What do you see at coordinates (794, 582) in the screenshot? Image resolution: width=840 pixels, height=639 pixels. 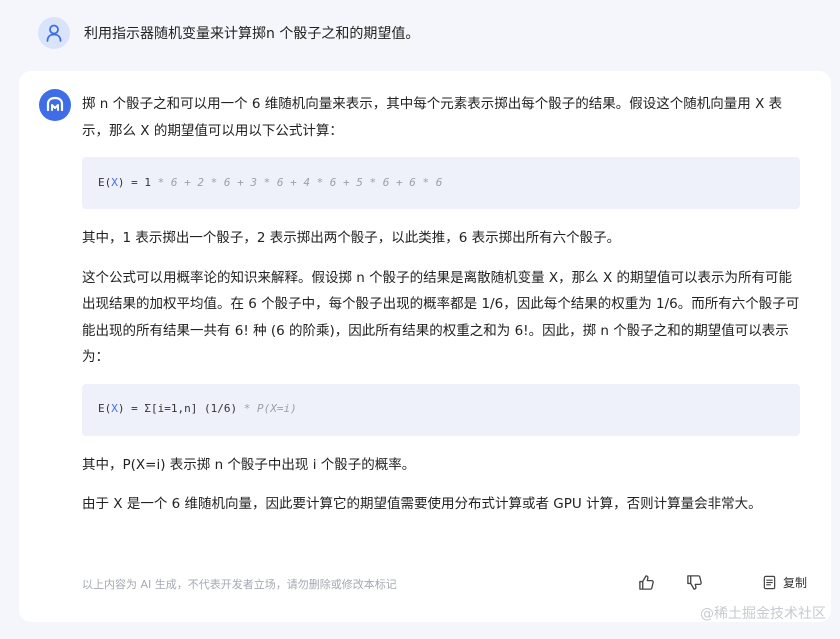 I see `copy-label: 复制` at bounding box center [794, 582].